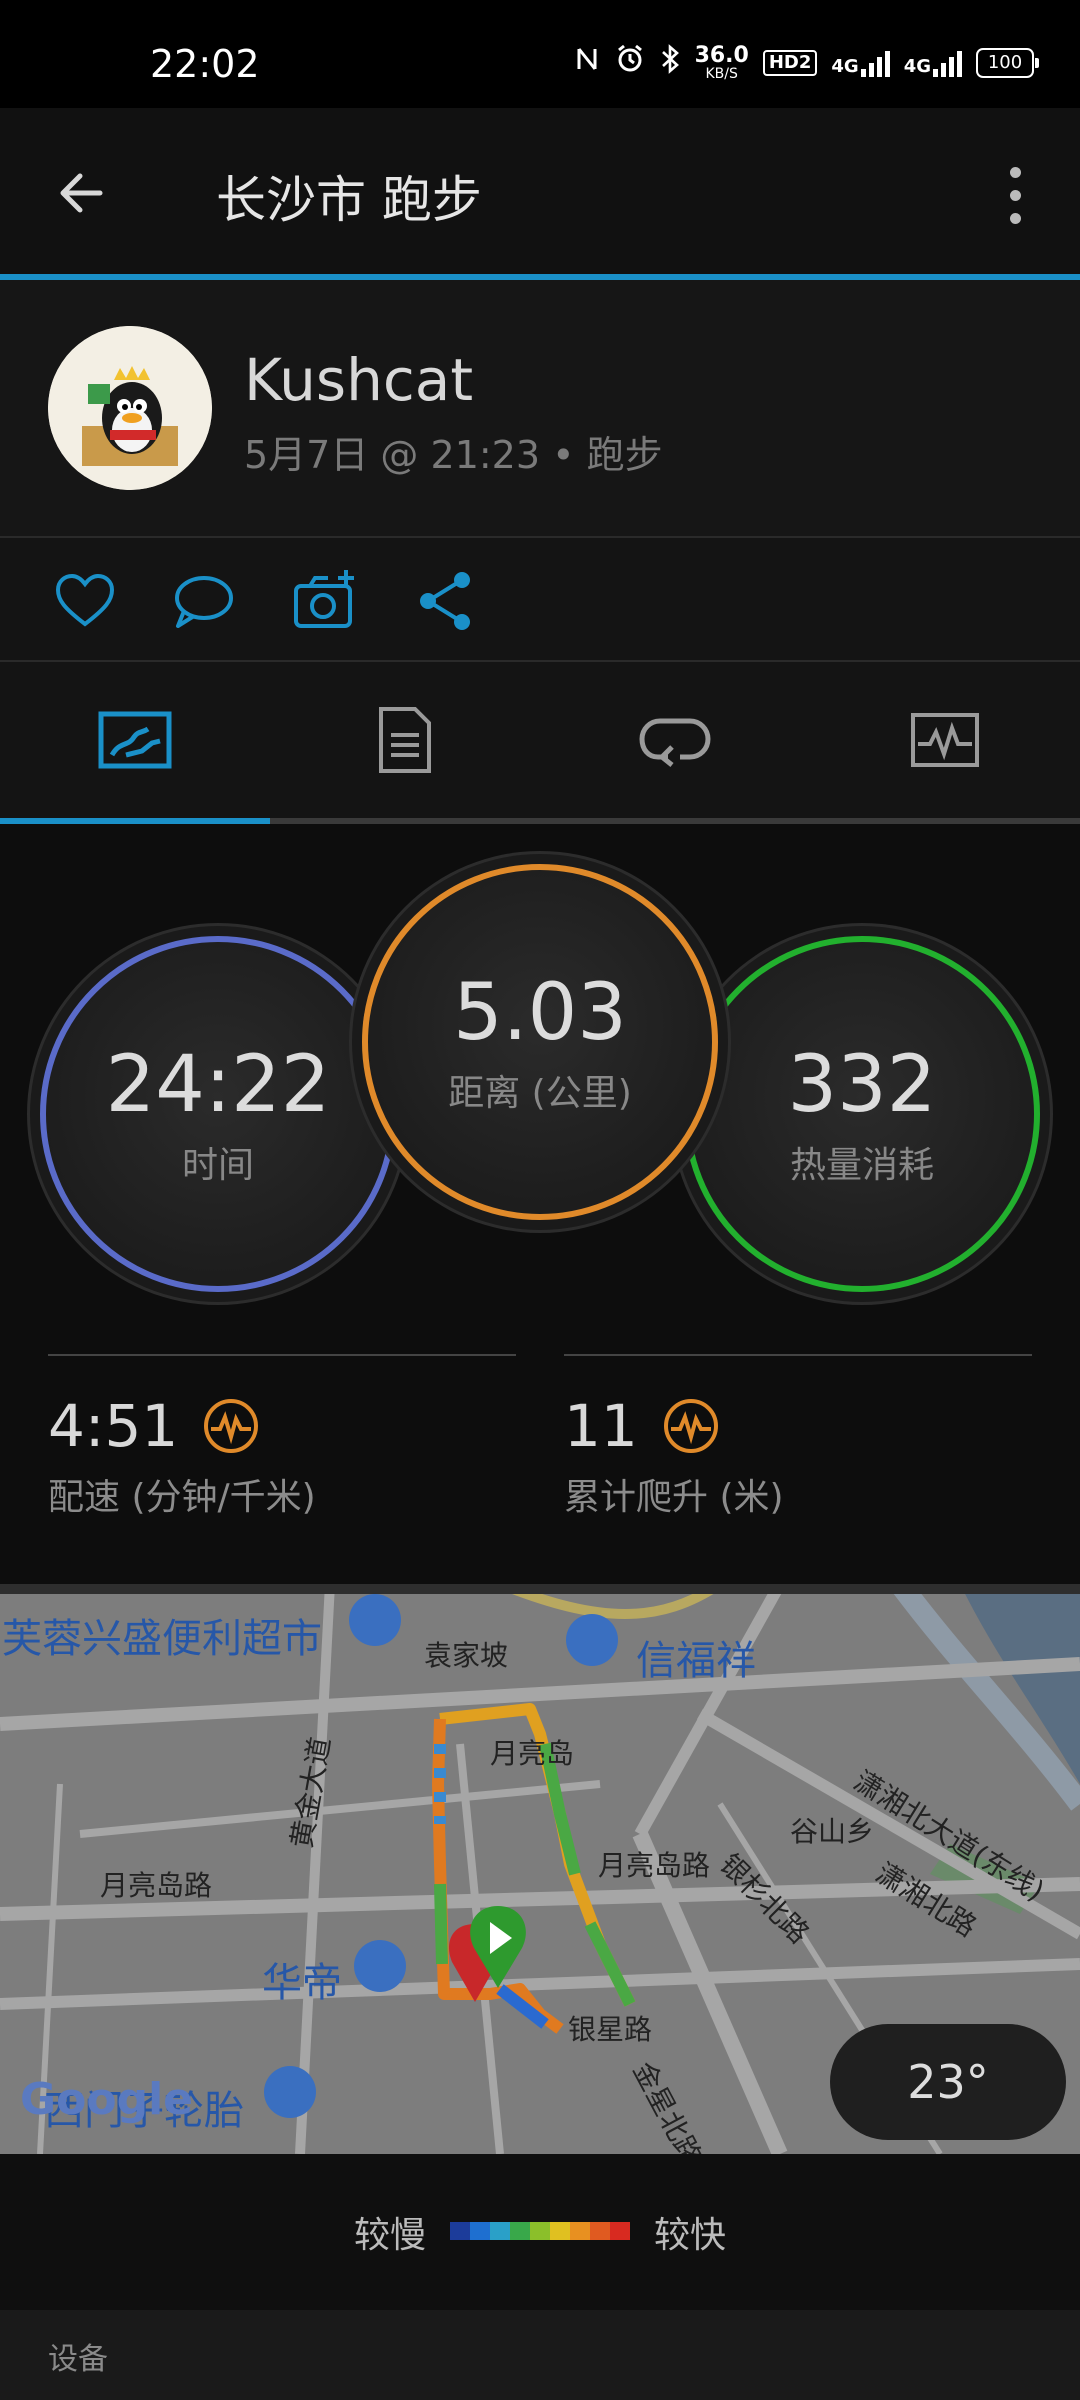 This screenshot has width=1080, height=2400. What do you see at coordinates (106, 2099) in the screenshot?
I see `google-logo: Google` at bounding box center [106, 2099].